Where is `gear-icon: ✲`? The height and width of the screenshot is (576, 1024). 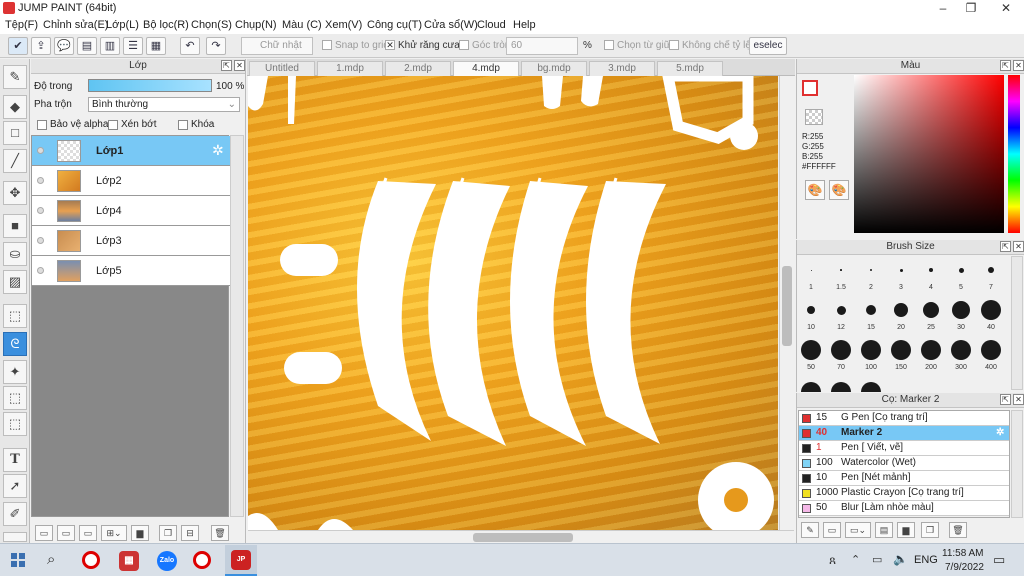
gear-icon: ✲ is located at coordinates (218, 150).